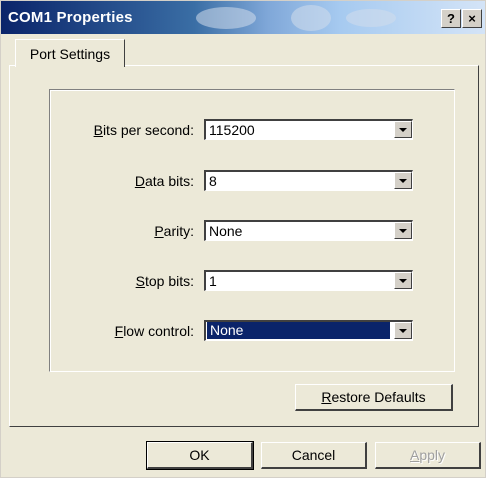  I want to click on flow-control-select: None, so click(308, 330).